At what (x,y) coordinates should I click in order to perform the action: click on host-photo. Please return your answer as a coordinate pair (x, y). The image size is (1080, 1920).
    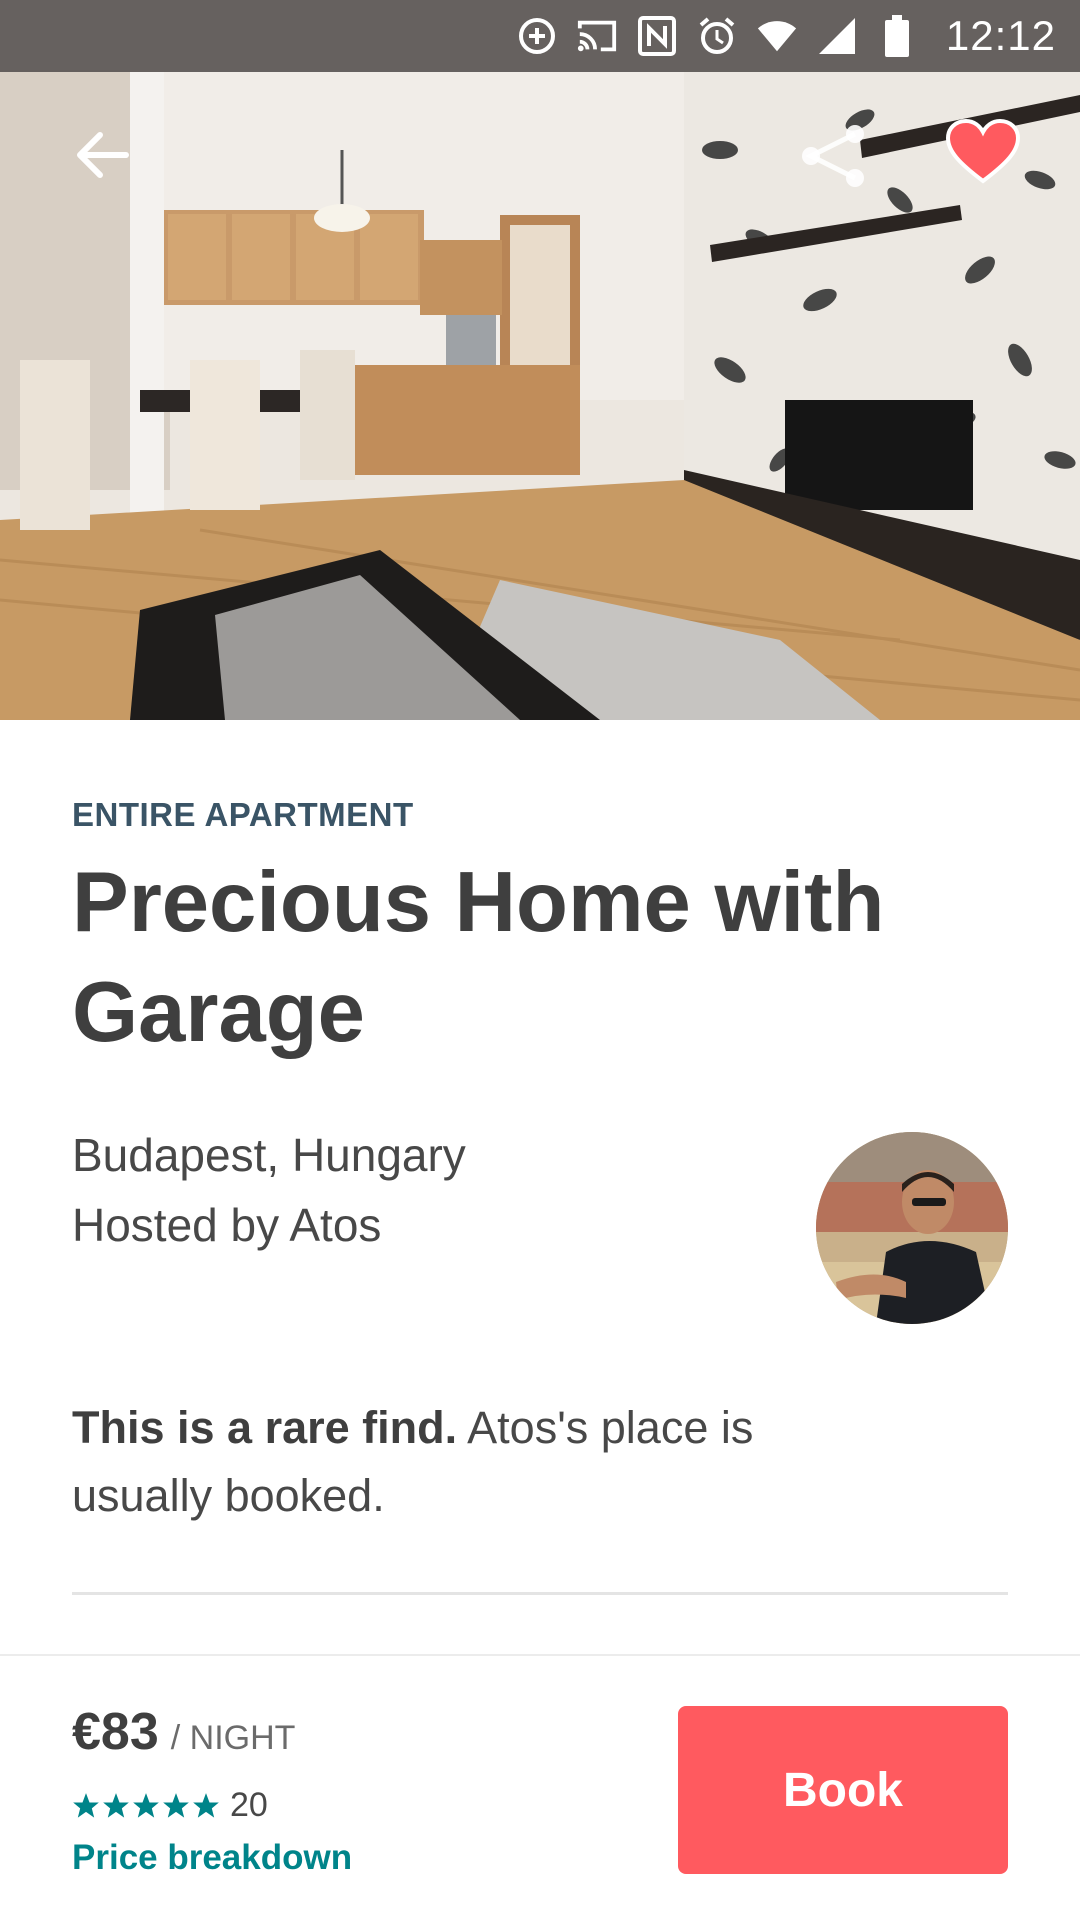
    Looking at the image, I should click on (912, 1228).